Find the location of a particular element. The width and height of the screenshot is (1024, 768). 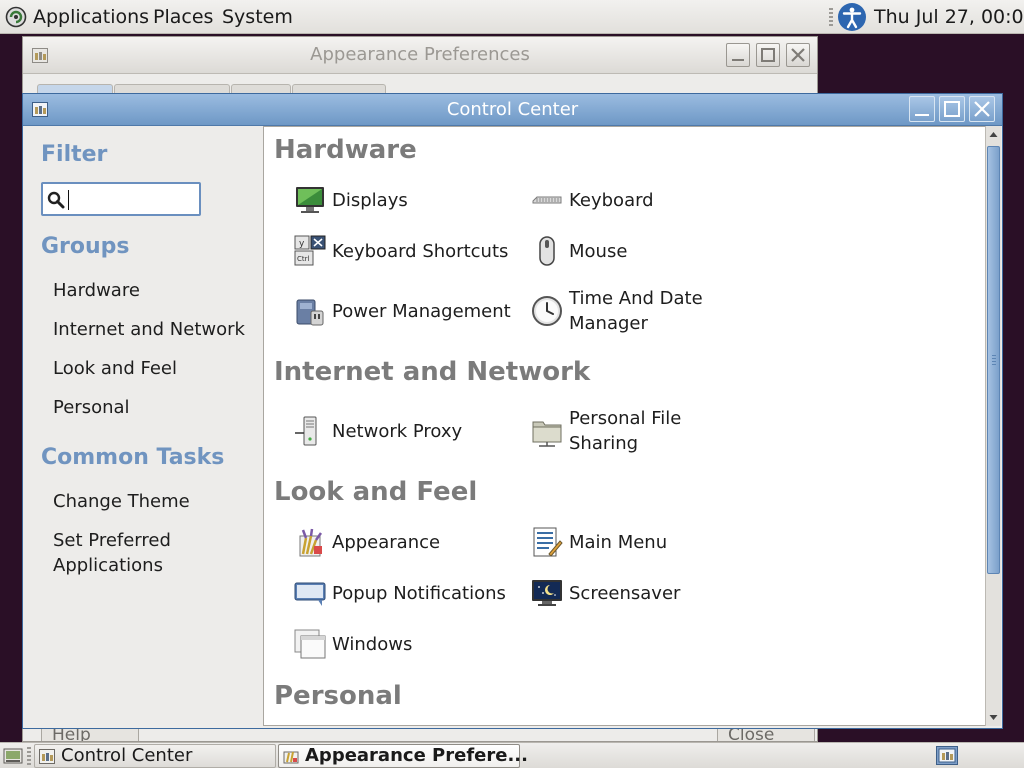

display-icon is located at coordinates (310, 200).